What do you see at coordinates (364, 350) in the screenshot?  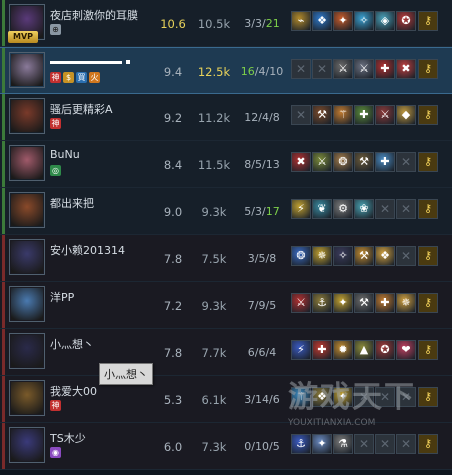 I see `item-icon: ▲` at bounding box center [364, 350].